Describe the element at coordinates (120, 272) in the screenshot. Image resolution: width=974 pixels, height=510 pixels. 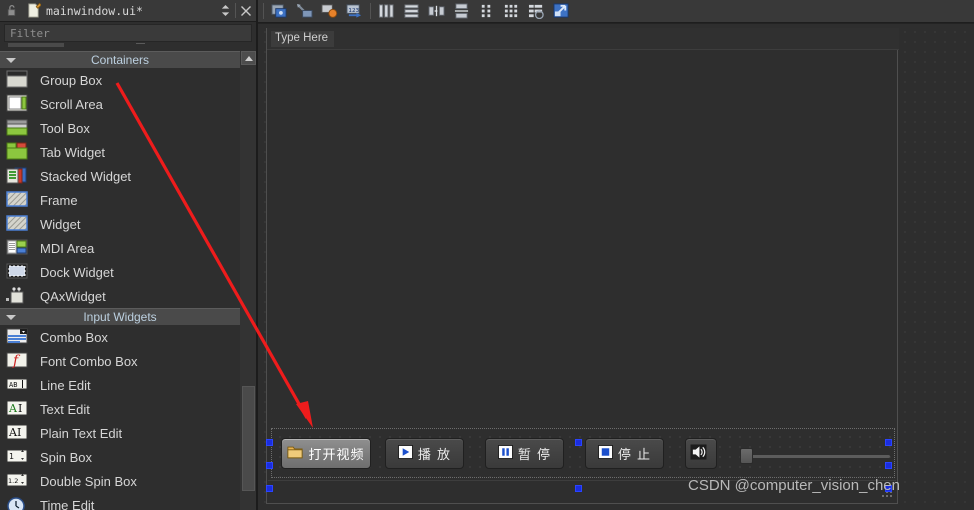
I see `widget-item-dock-widget: Dock Widget` at that location.